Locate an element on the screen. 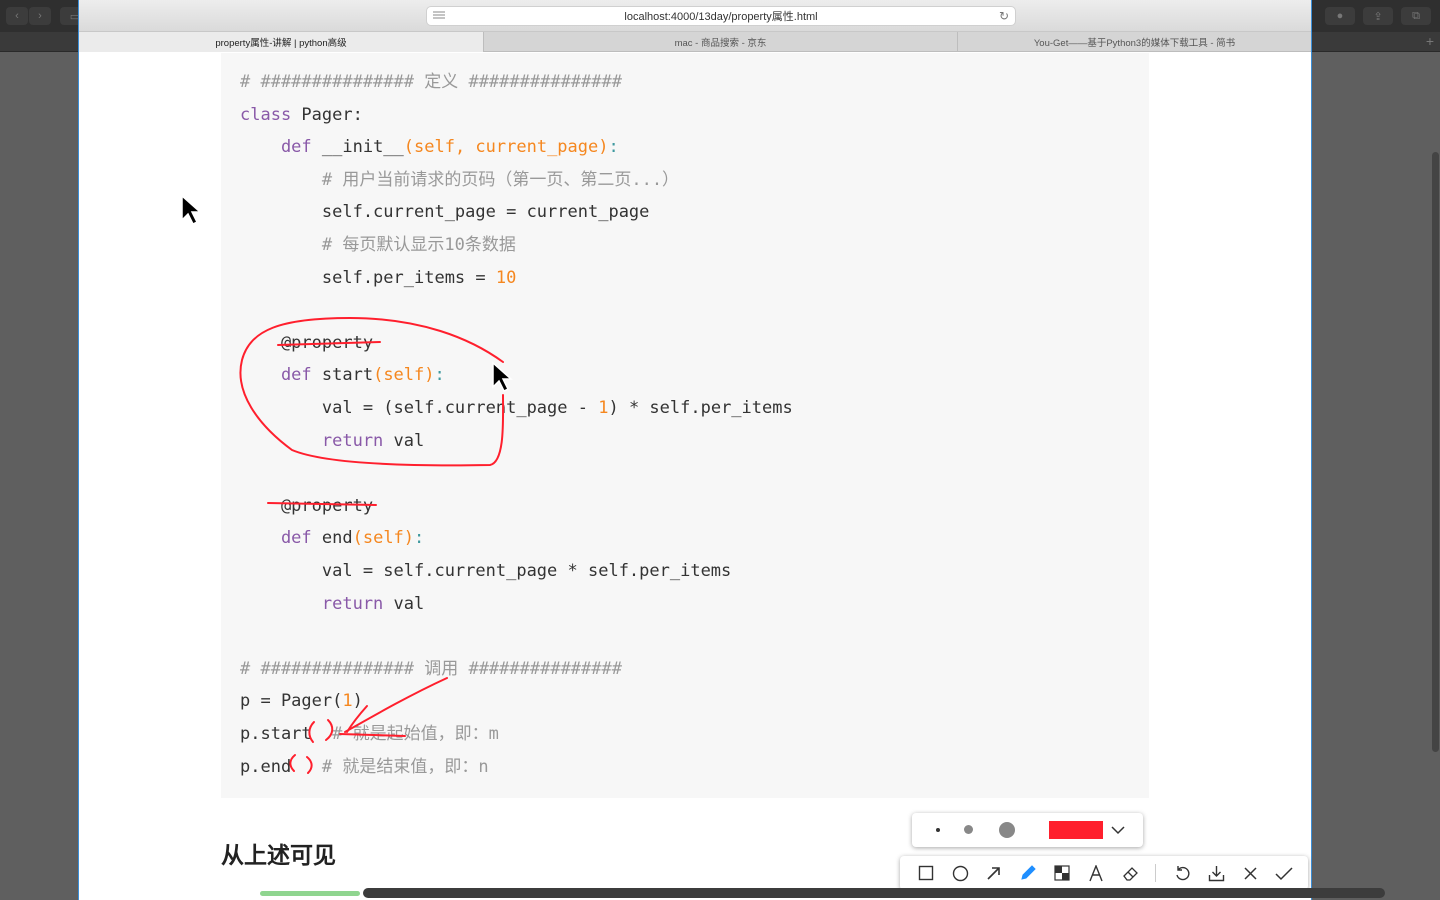 The height and width of the screenshot is (900, 1440). tab-property: property属性-讲解 | python高级 is located at coordinates (281, 42).